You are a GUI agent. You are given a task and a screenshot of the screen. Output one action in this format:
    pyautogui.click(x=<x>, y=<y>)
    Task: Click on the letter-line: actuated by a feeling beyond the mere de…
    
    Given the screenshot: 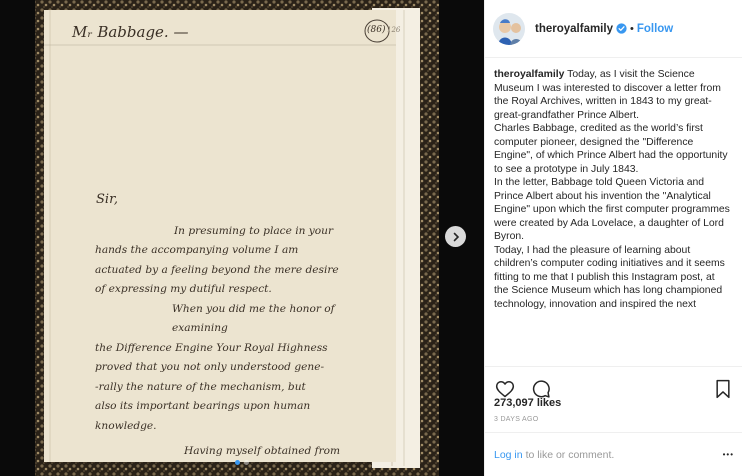 What is the action you would take?
    pyautogui.click(x=217, y=269)
    